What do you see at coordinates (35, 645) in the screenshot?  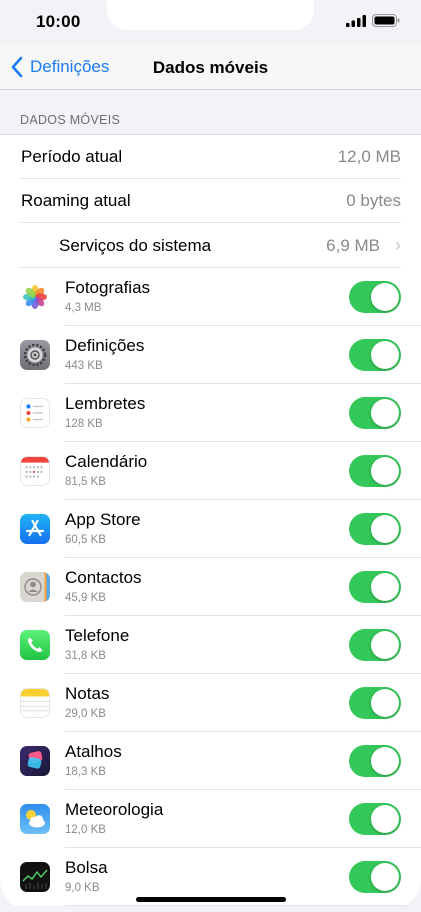 I see `phone-icon` at bounding box center [35, 645].